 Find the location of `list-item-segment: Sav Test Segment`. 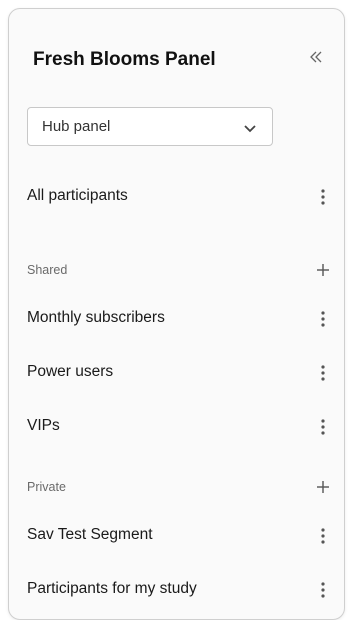

list-item-segment: Sav Test Segment is located at coordinates (176, 536).